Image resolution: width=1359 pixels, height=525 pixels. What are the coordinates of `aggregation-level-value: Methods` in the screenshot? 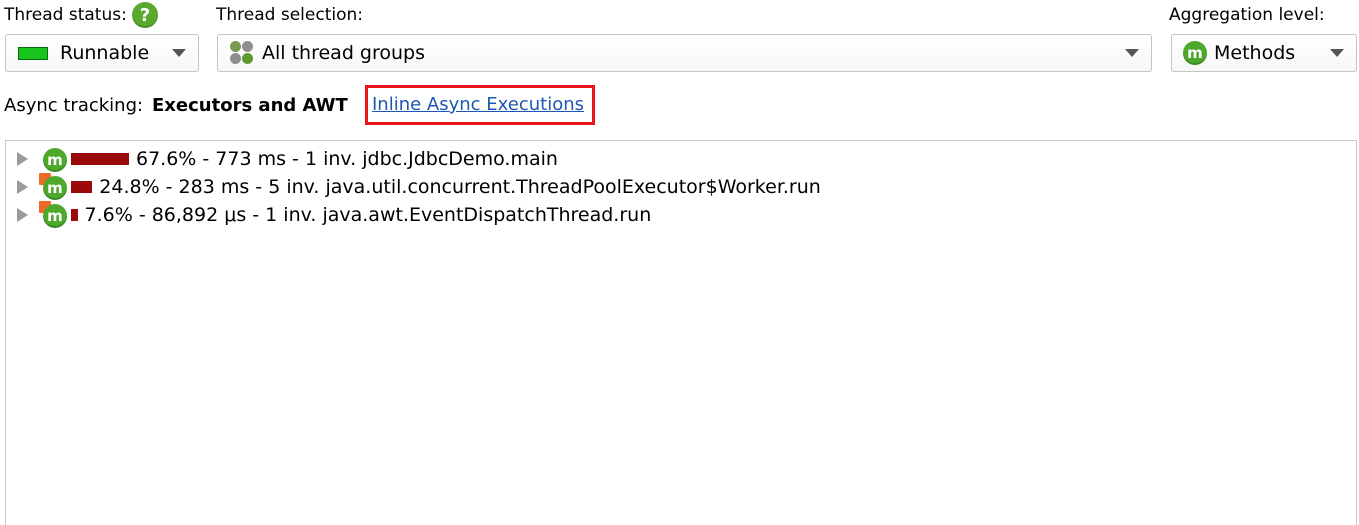 It's located at (1255, 53).